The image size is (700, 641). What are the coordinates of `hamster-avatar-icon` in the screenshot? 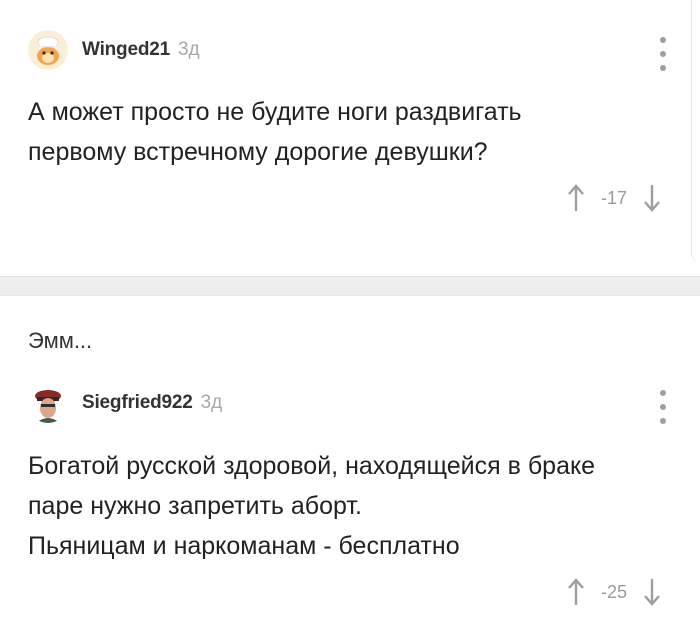 It's located at (48, 50).